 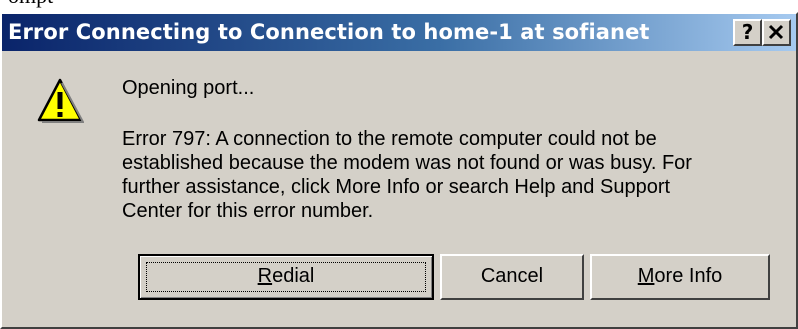 I want to click on redial-label: Redial, so click(x=286, y=276).